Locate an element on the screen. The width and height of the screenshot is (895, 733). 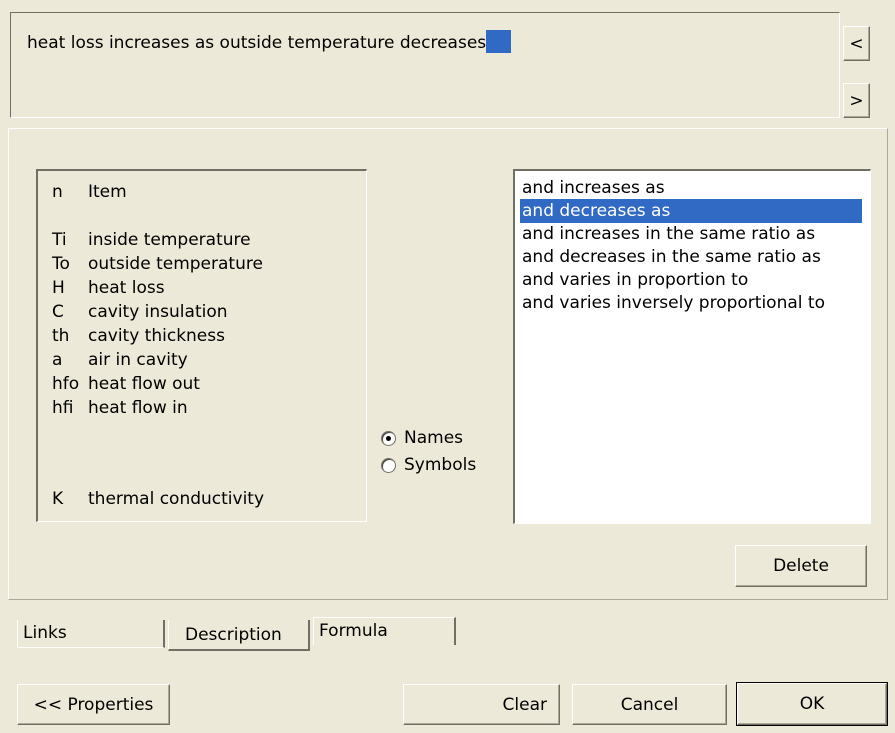
list-item: Kthermal conductivity is located at coordinates (158, 499).